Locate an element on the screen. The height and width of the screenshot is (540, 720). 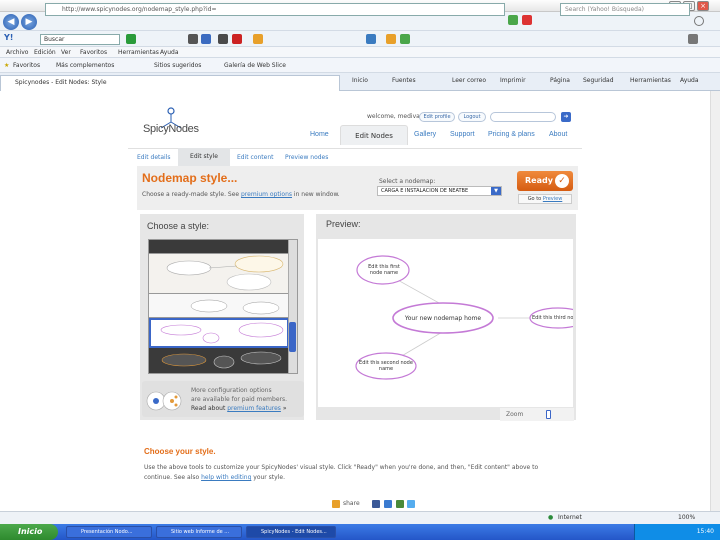
style-list is located at coordinates (223, 306).